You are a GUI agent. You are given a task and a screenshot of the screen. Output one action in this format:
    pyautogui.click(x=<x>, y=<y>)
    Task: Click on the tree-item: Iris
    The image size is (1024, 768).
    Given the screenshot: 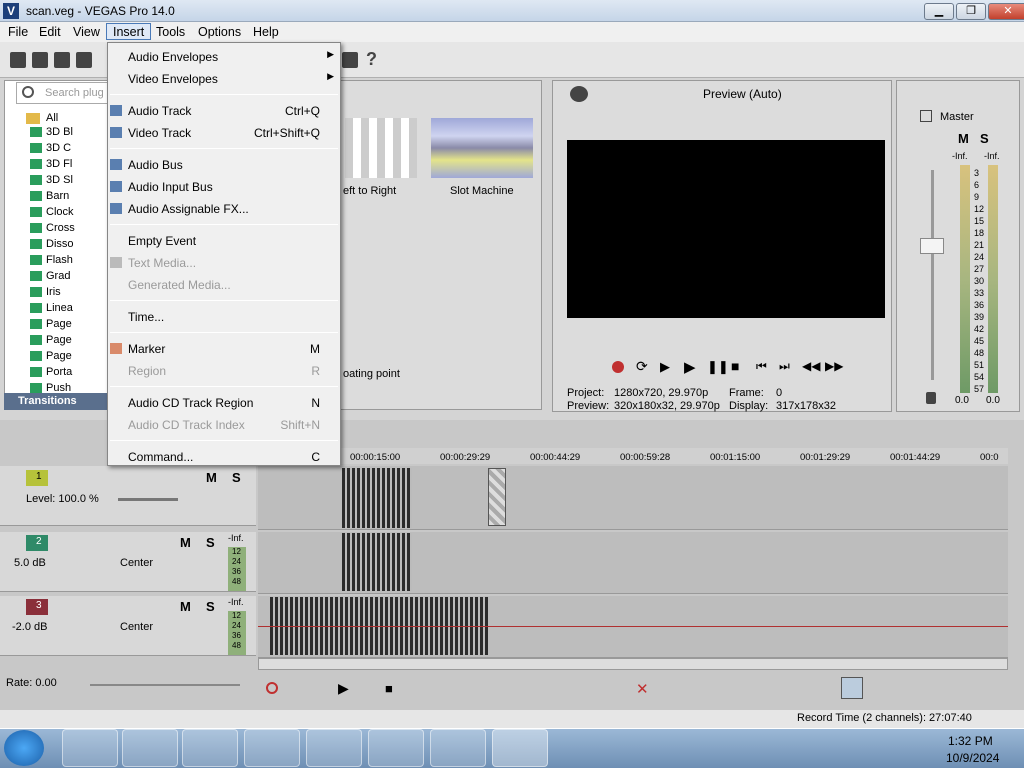 What is the action you would take?
    pyautogui.click(x=68, y=294)
    